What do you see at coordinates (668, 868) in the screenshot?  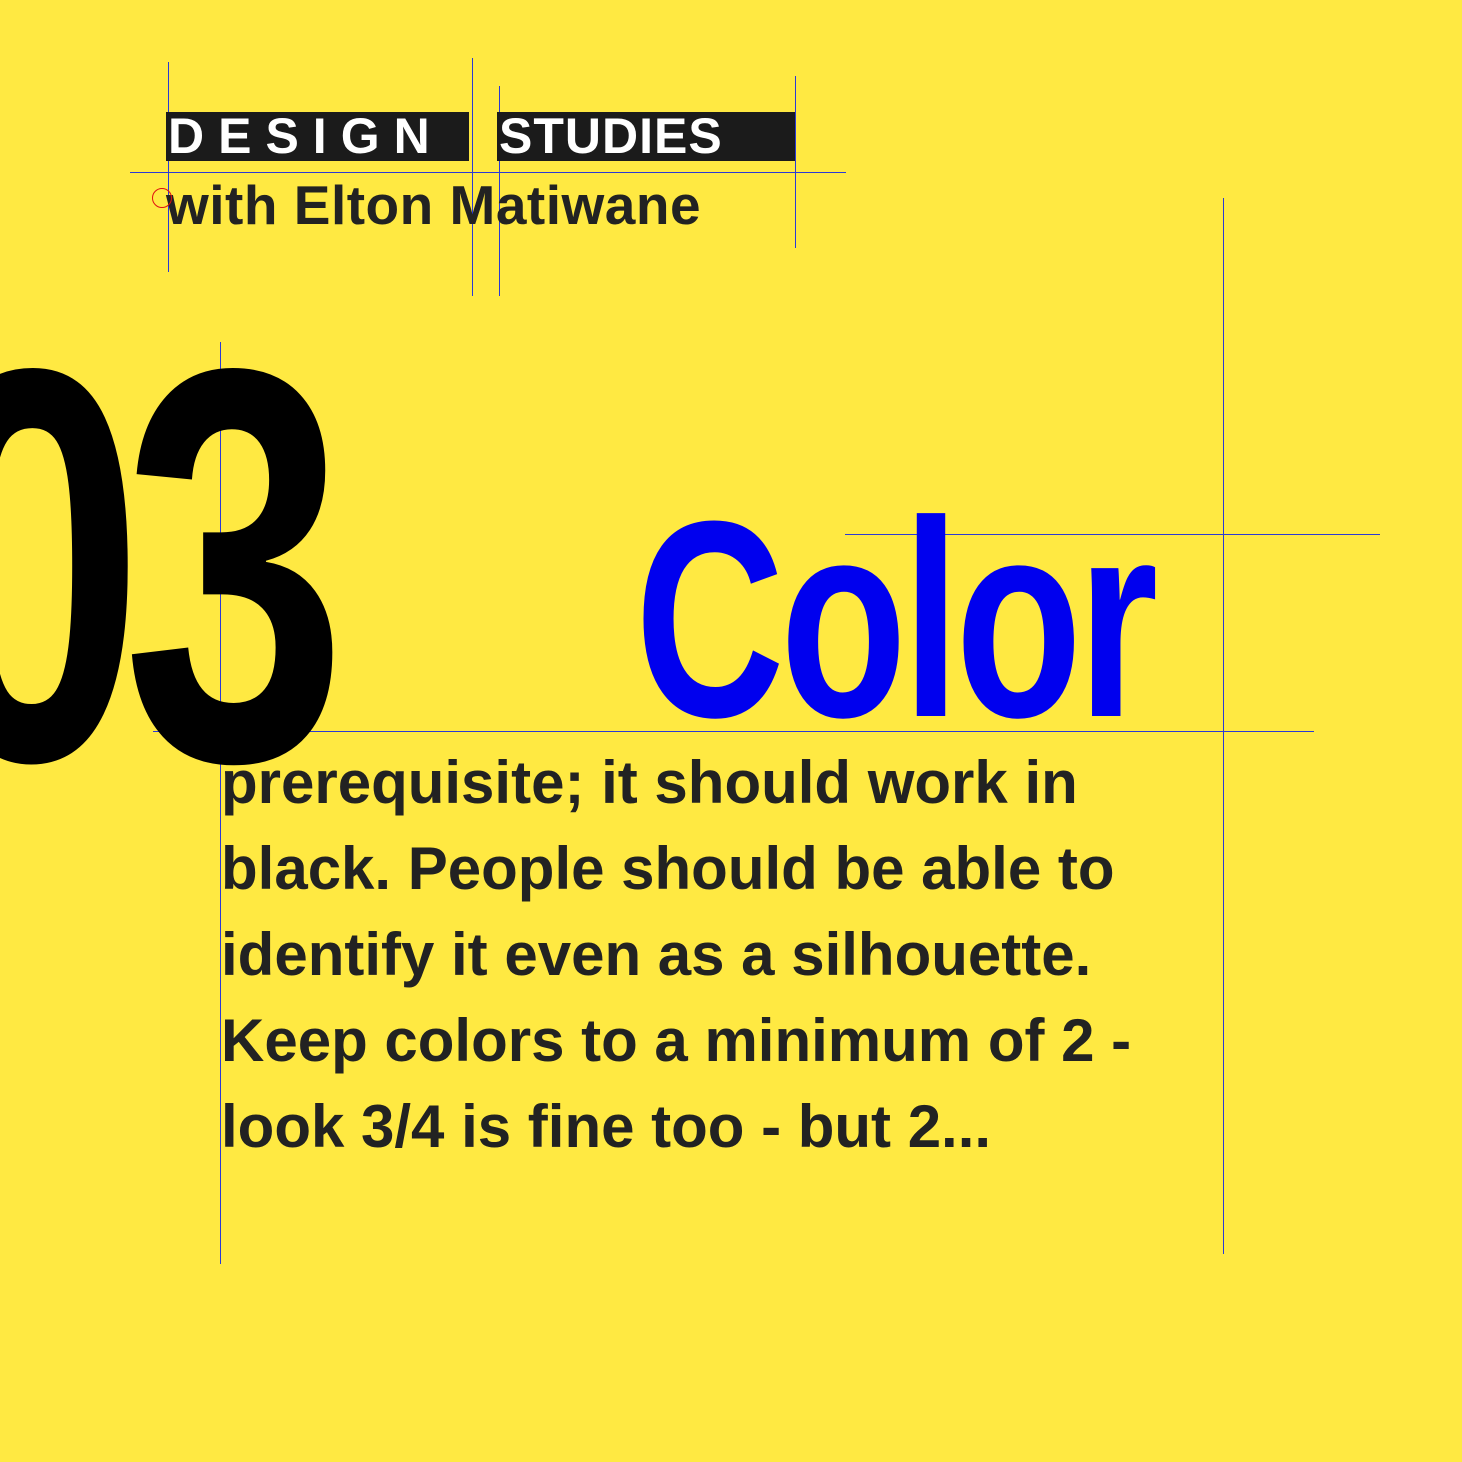 I see `body-line: black. People should be able to` at bounding box center [668, 868].